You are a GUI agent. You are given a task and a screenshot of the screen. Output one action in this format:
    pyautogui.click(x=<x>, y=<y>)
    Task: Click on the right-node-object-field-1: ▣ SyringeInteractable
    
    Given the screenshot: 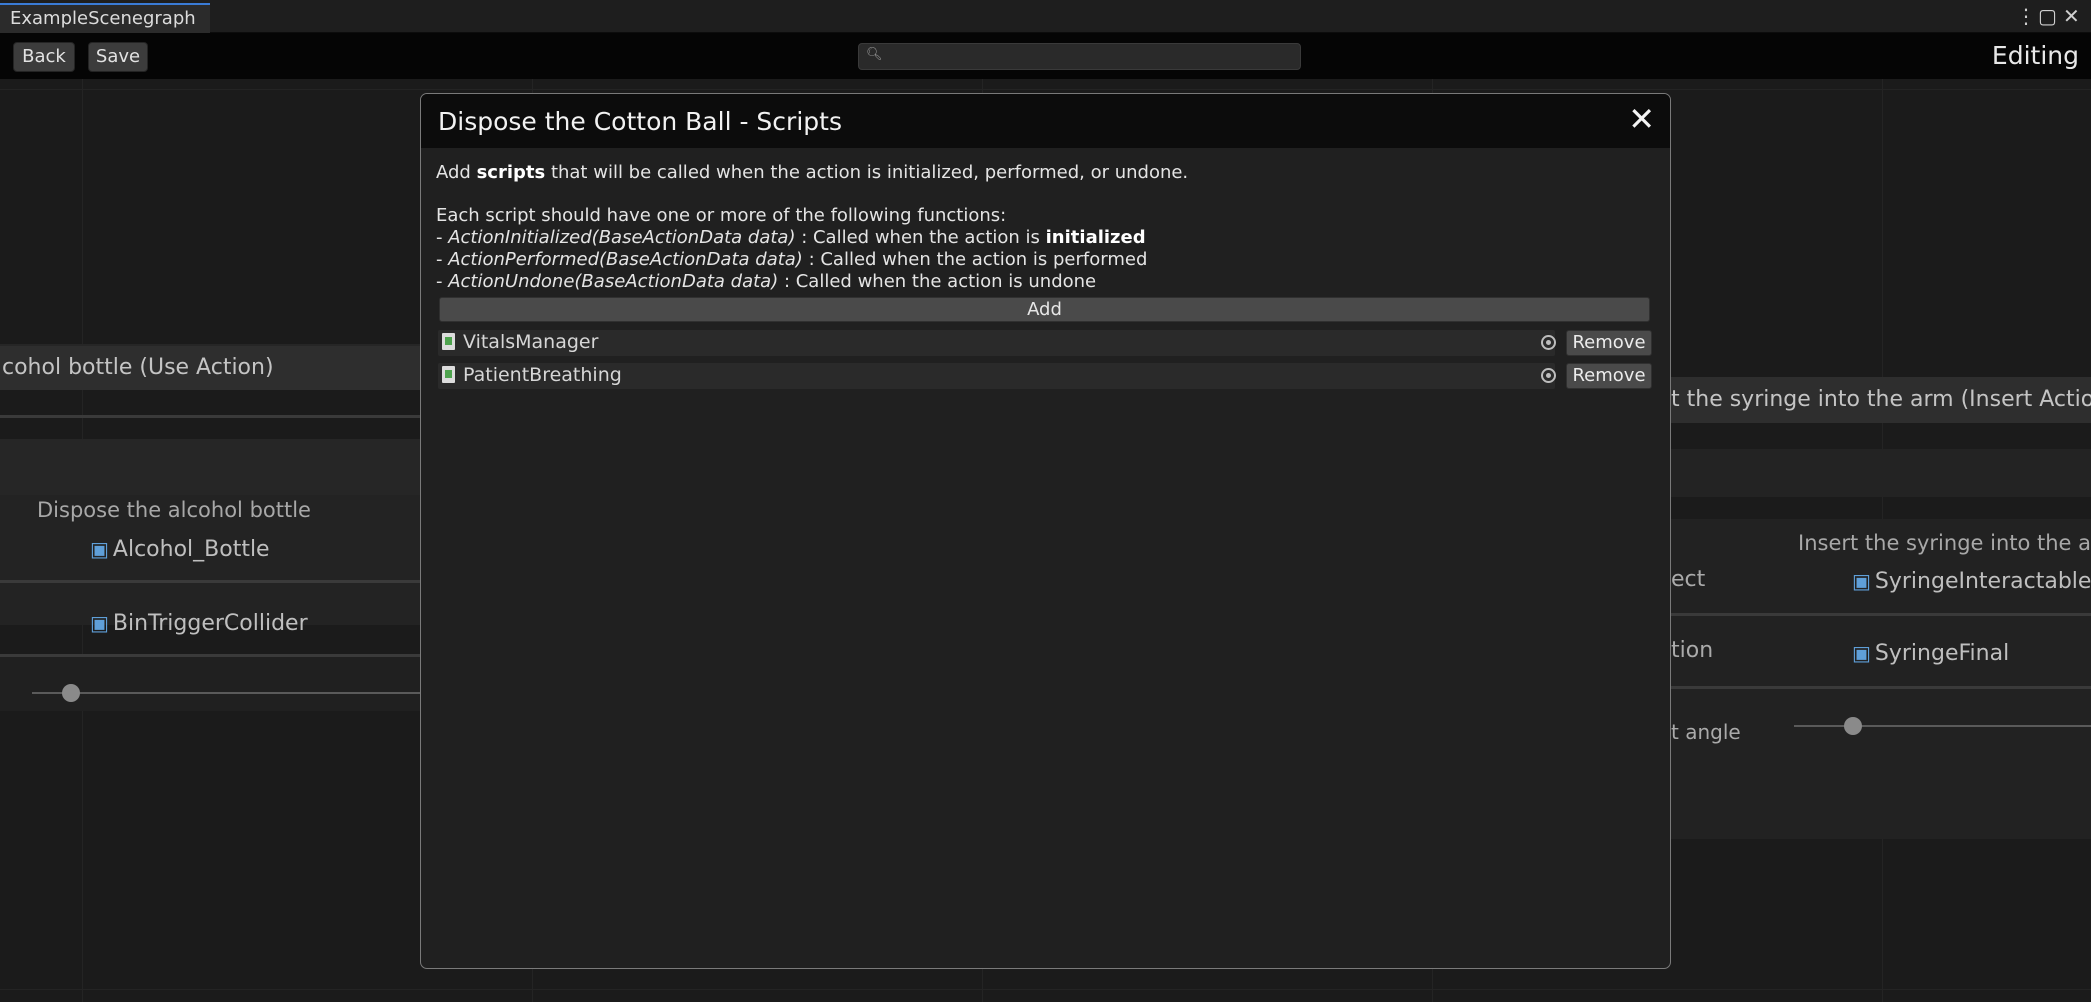 What is the action you would take?
    pyautogui.click(x=1971, y=581)
    